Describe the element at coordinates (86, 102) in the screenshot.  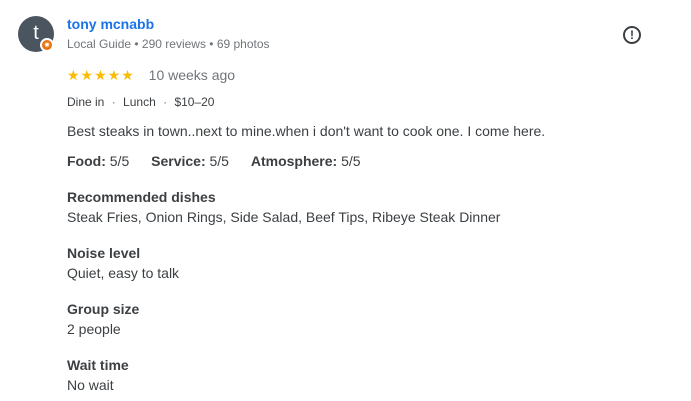
I see `visit-service: Dine in` at that location.